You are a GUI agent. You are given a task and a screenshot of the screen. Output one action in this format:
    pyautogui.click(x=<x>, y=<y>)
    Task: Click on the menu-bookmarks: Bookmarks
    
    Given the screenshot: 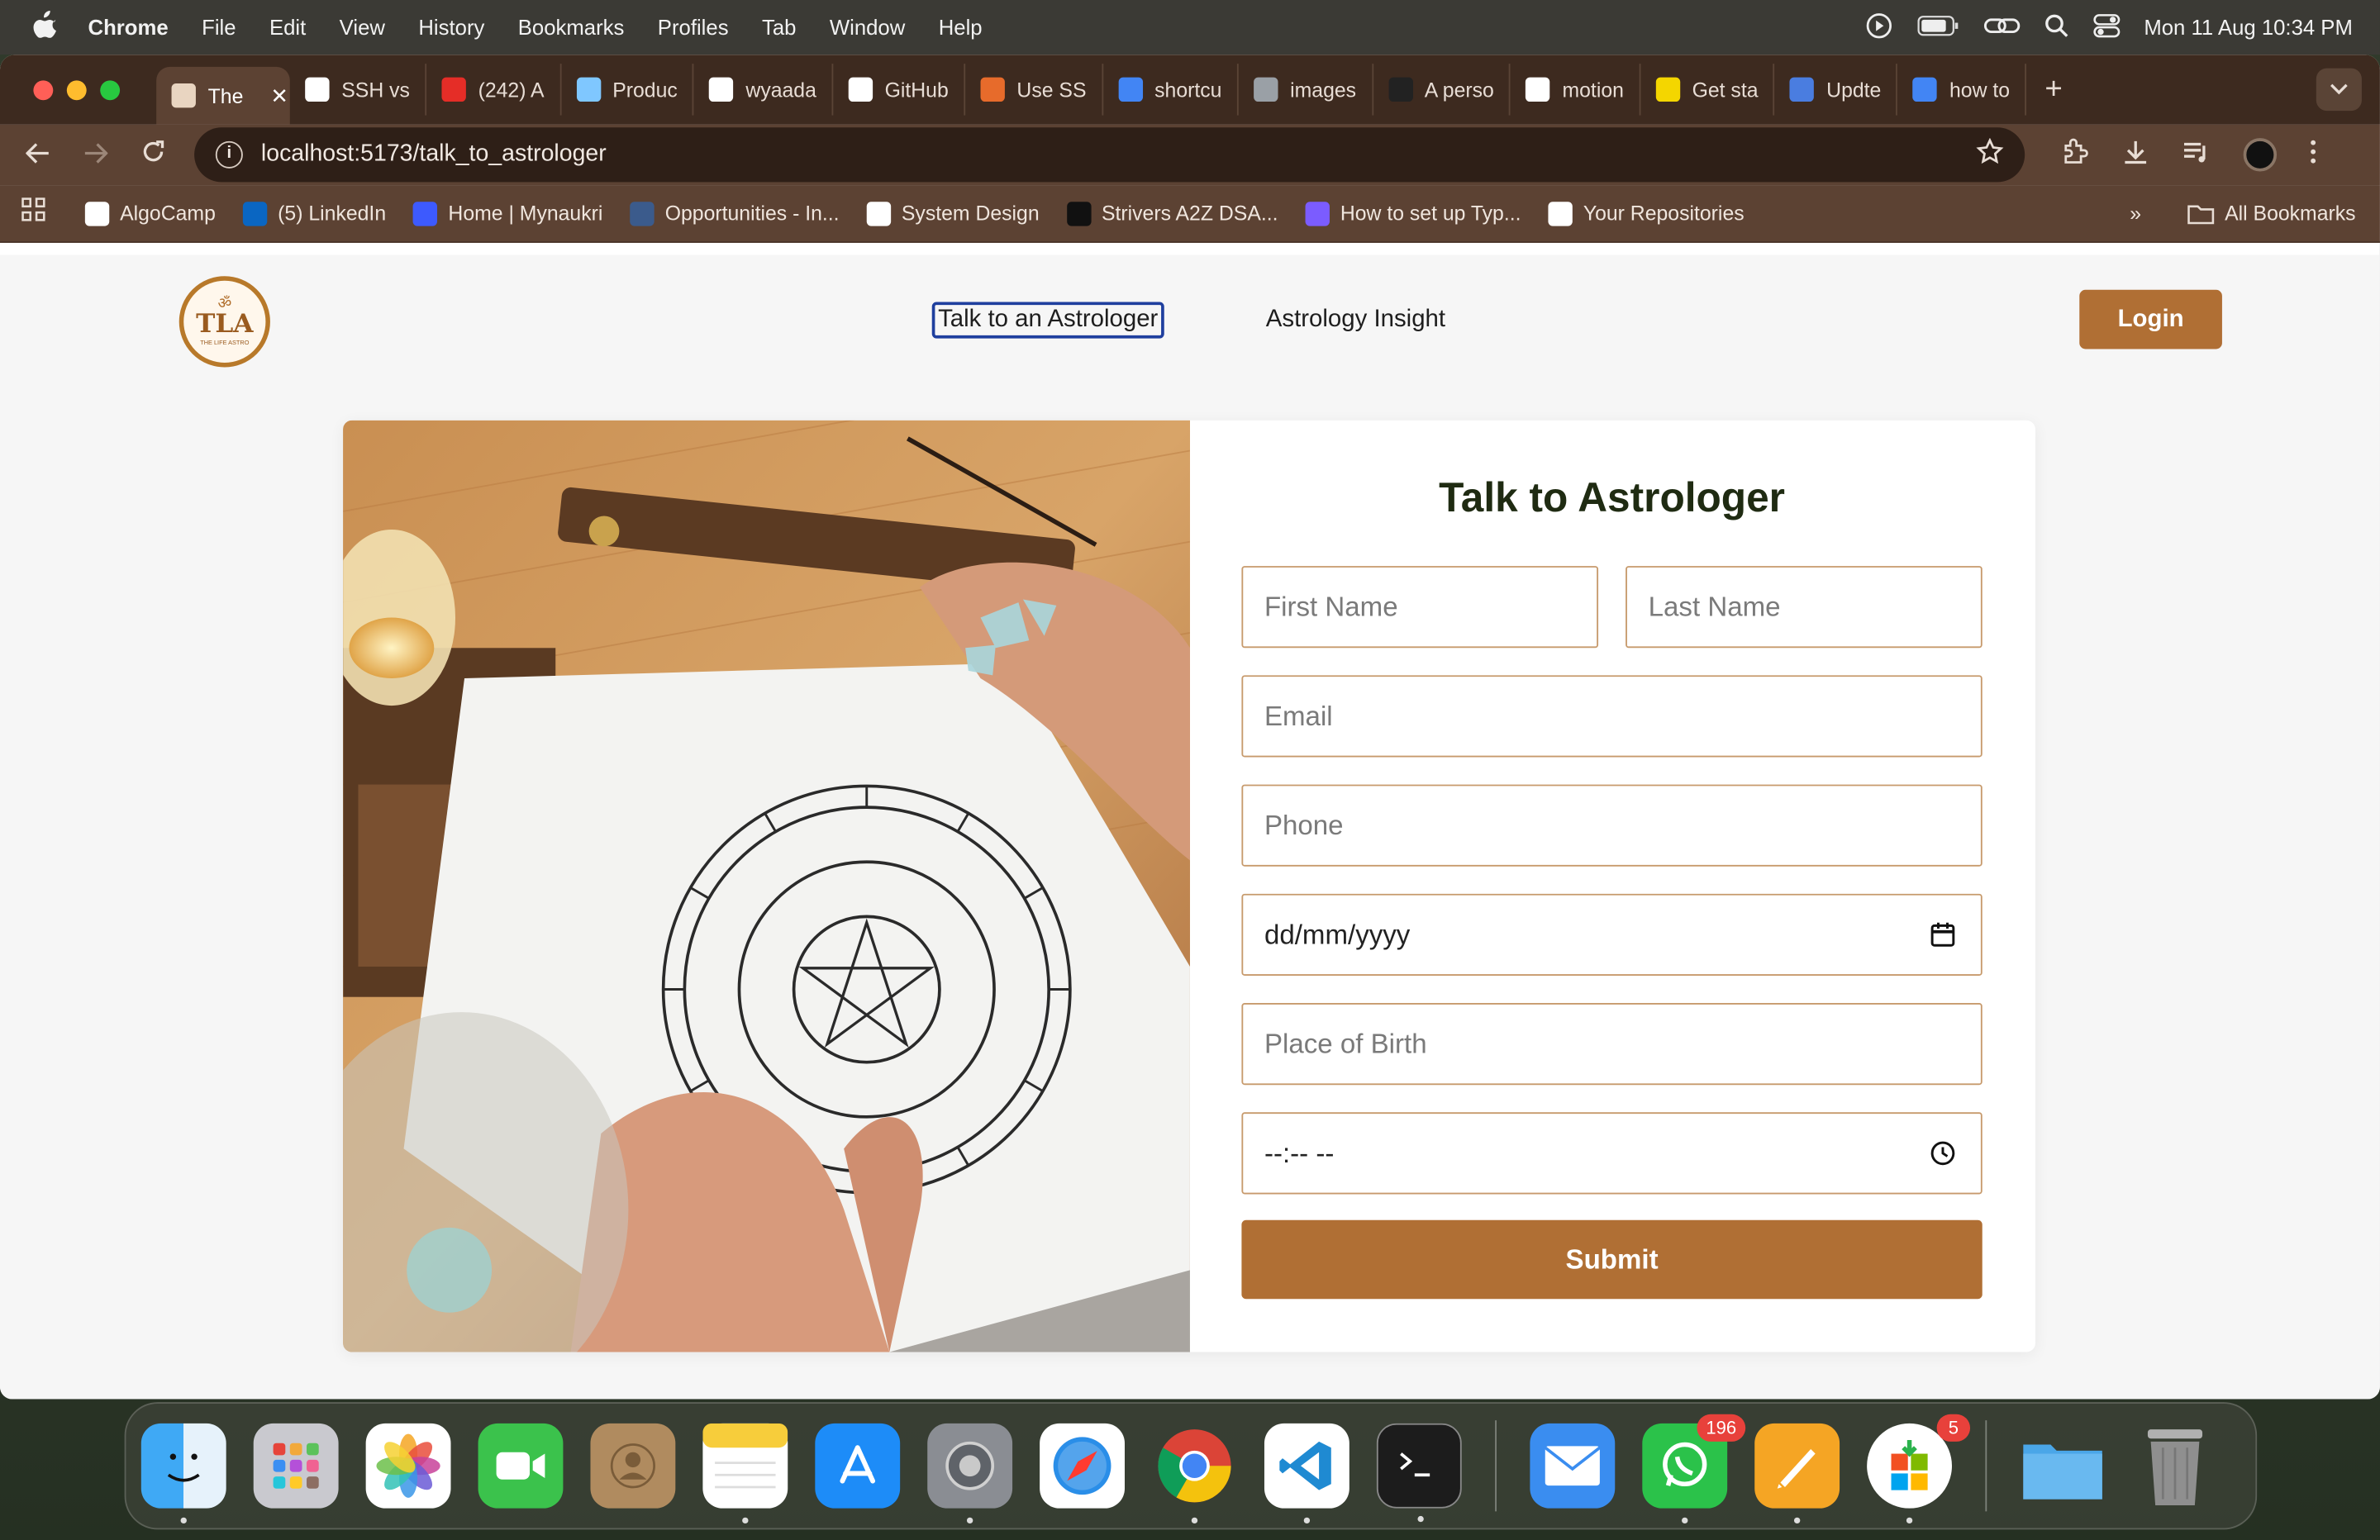 What is the action you would take?
    pyautogui.click(x=571, y=27)
    